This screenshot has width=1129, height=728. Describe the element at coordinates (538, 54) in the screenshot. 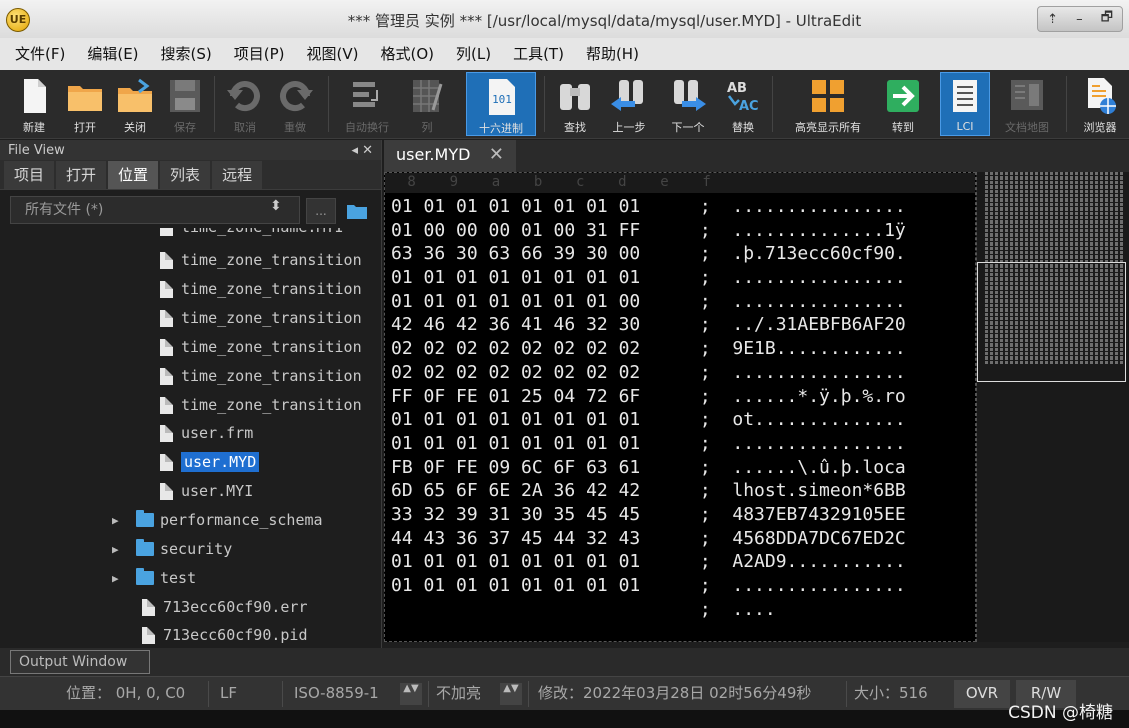

I see `menu-tools: 工具(T)` at that location.